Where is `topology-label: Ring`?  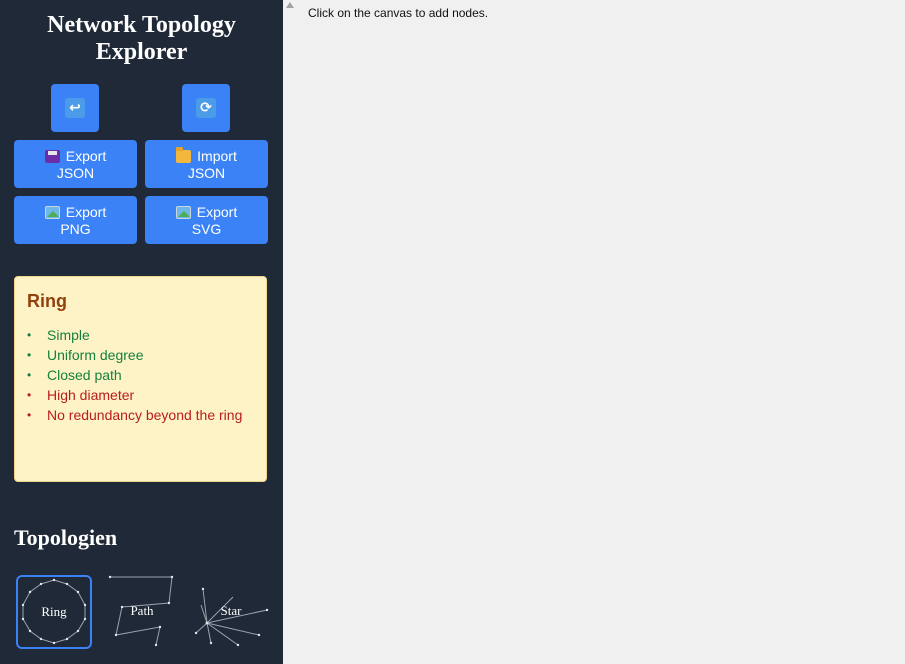
topology-label: Ring is located at coordinates (54, 611).